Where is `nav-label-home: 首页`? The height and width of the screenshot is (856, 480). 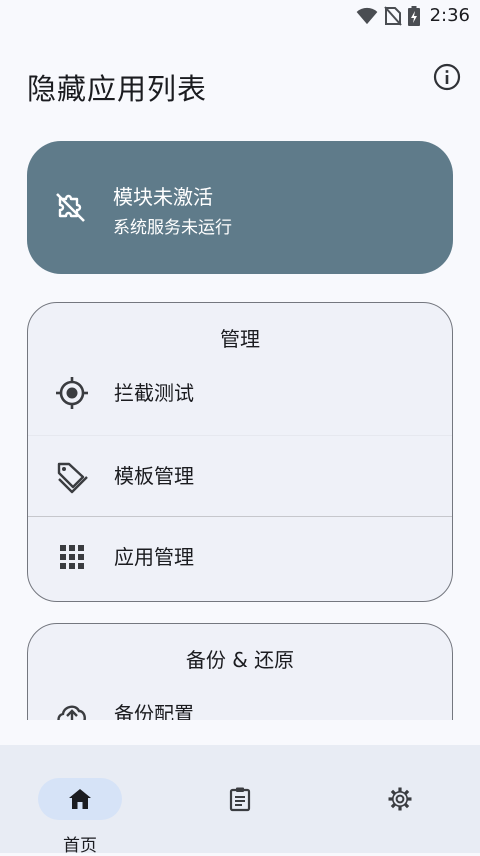
nav-label-home: 首页 is located at coordinates (80, 846).